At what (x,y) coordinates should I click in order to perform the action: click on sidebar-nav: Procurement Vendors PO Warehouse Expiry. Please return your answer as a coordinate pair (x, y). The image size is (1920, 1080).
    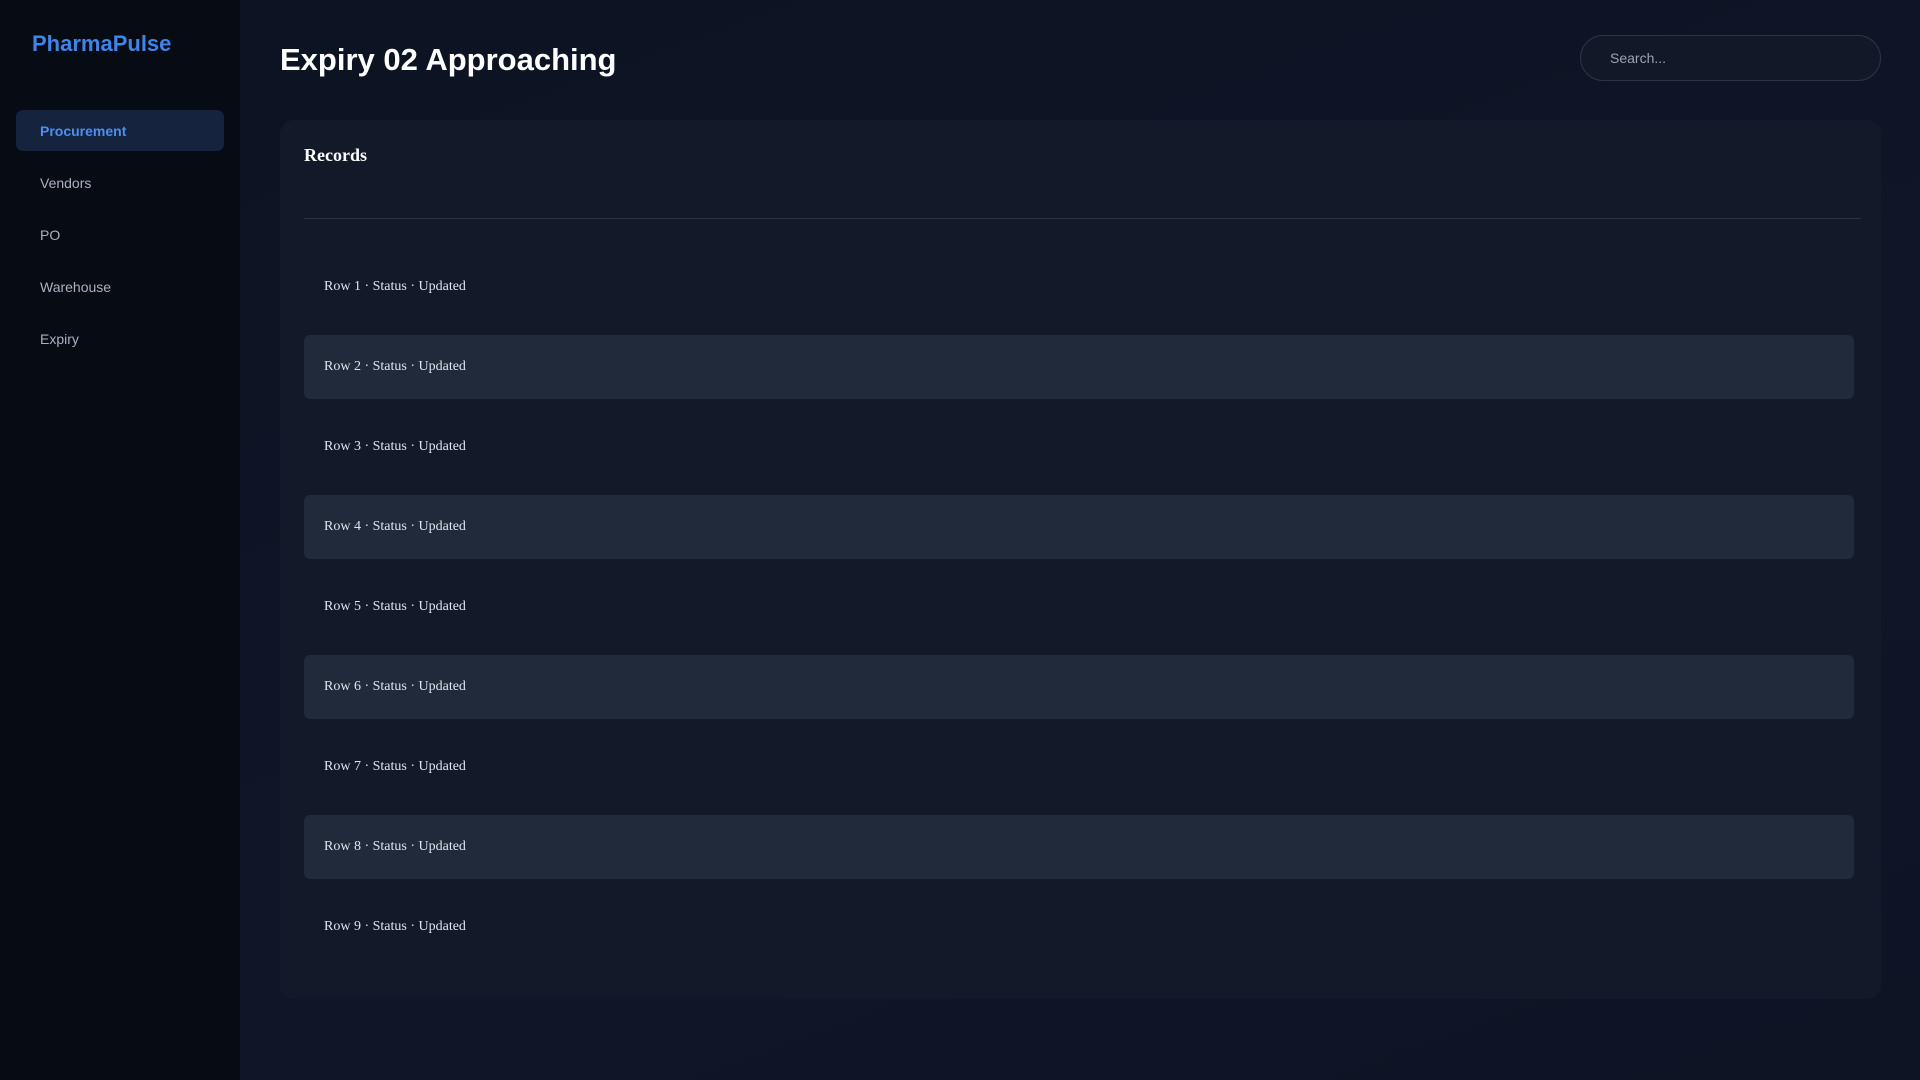
    Looking at the image, I should click on (120, 234).